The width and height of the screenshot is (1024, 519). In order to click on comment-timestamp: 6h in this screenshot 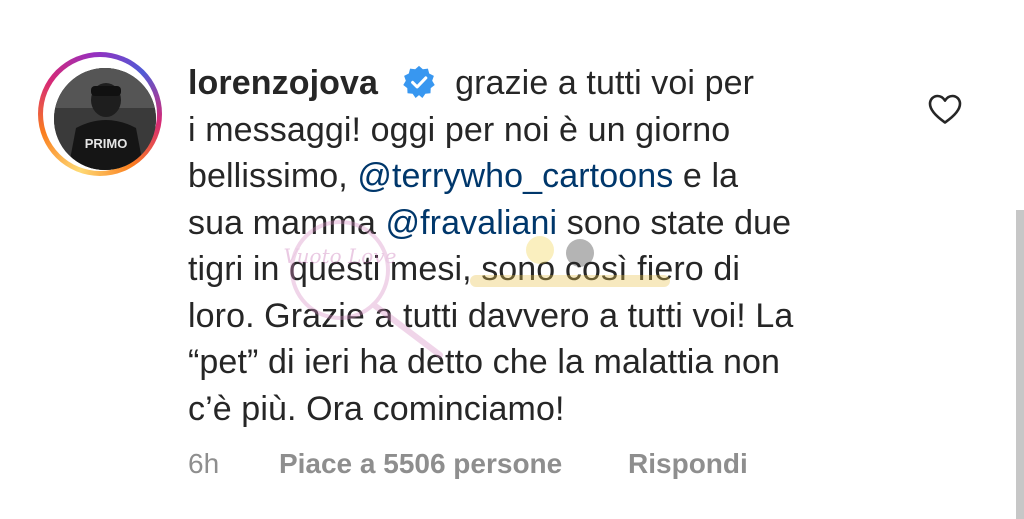, I will do `click(204, 463)`.